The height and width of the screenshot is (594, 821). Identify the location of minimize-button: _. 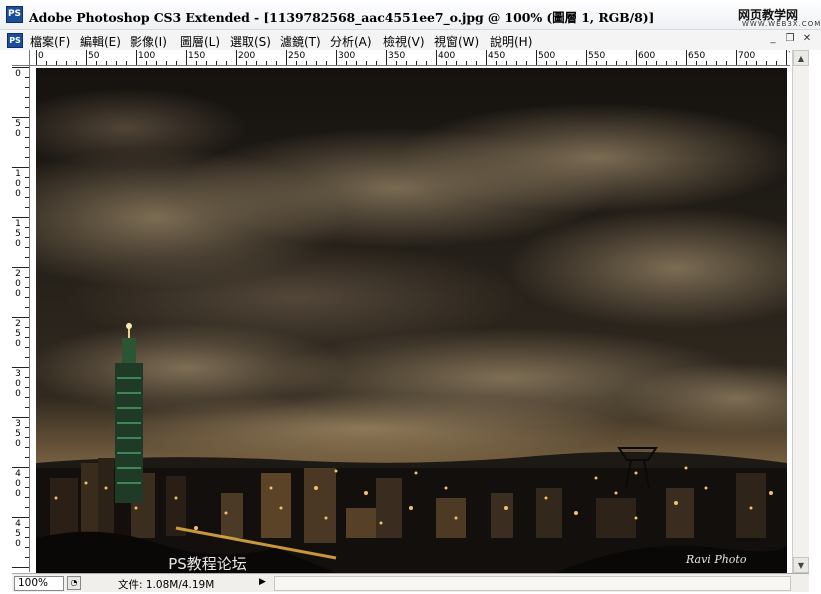
(773, 39).